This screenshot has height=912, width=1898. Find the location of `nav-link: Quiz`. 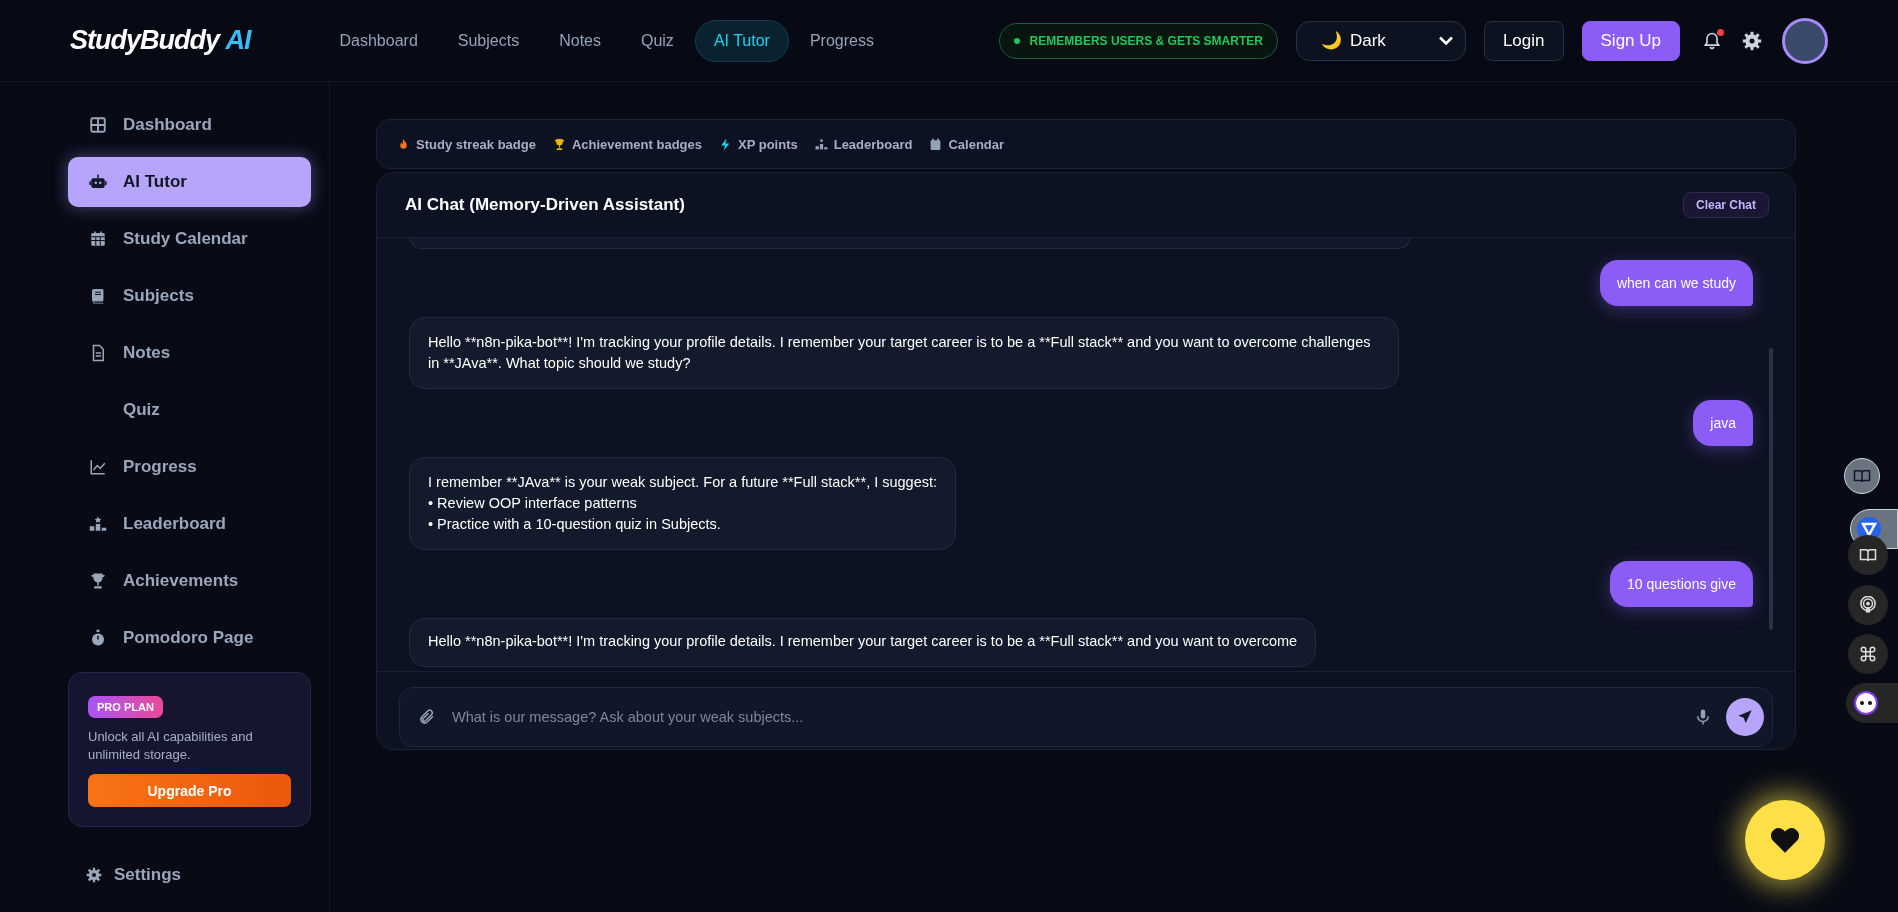

nav-link: Quiz is located at coordinates (657, 40).